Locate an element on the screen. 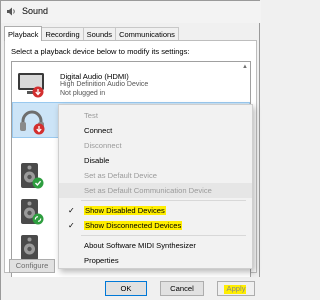 This screenshot has height=300, width=320. dialog-button-bar: OK Cancel Apply is located at coordinates (131, 288).